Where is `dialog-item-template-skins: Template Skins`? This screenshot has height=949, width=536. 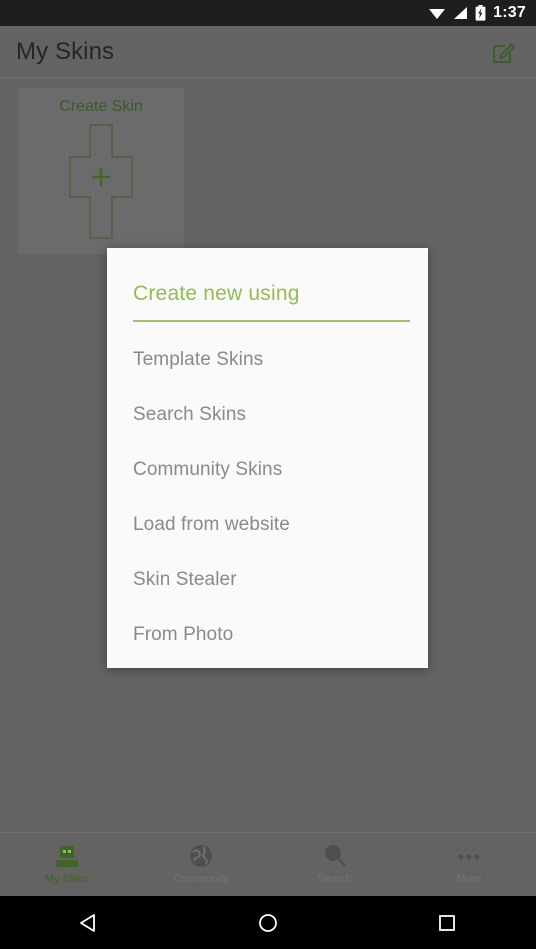 dialog-item-template-skins: Template Skins is located at coordinates (267, 359).